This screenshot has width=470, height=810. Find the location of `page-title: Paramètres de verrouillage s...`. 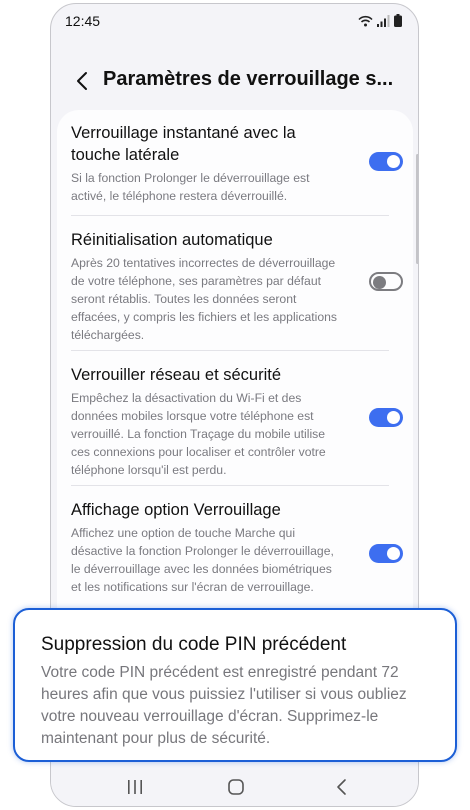

page-title: Paramètres de verrouillage s... is located at coordinates (248, 79).